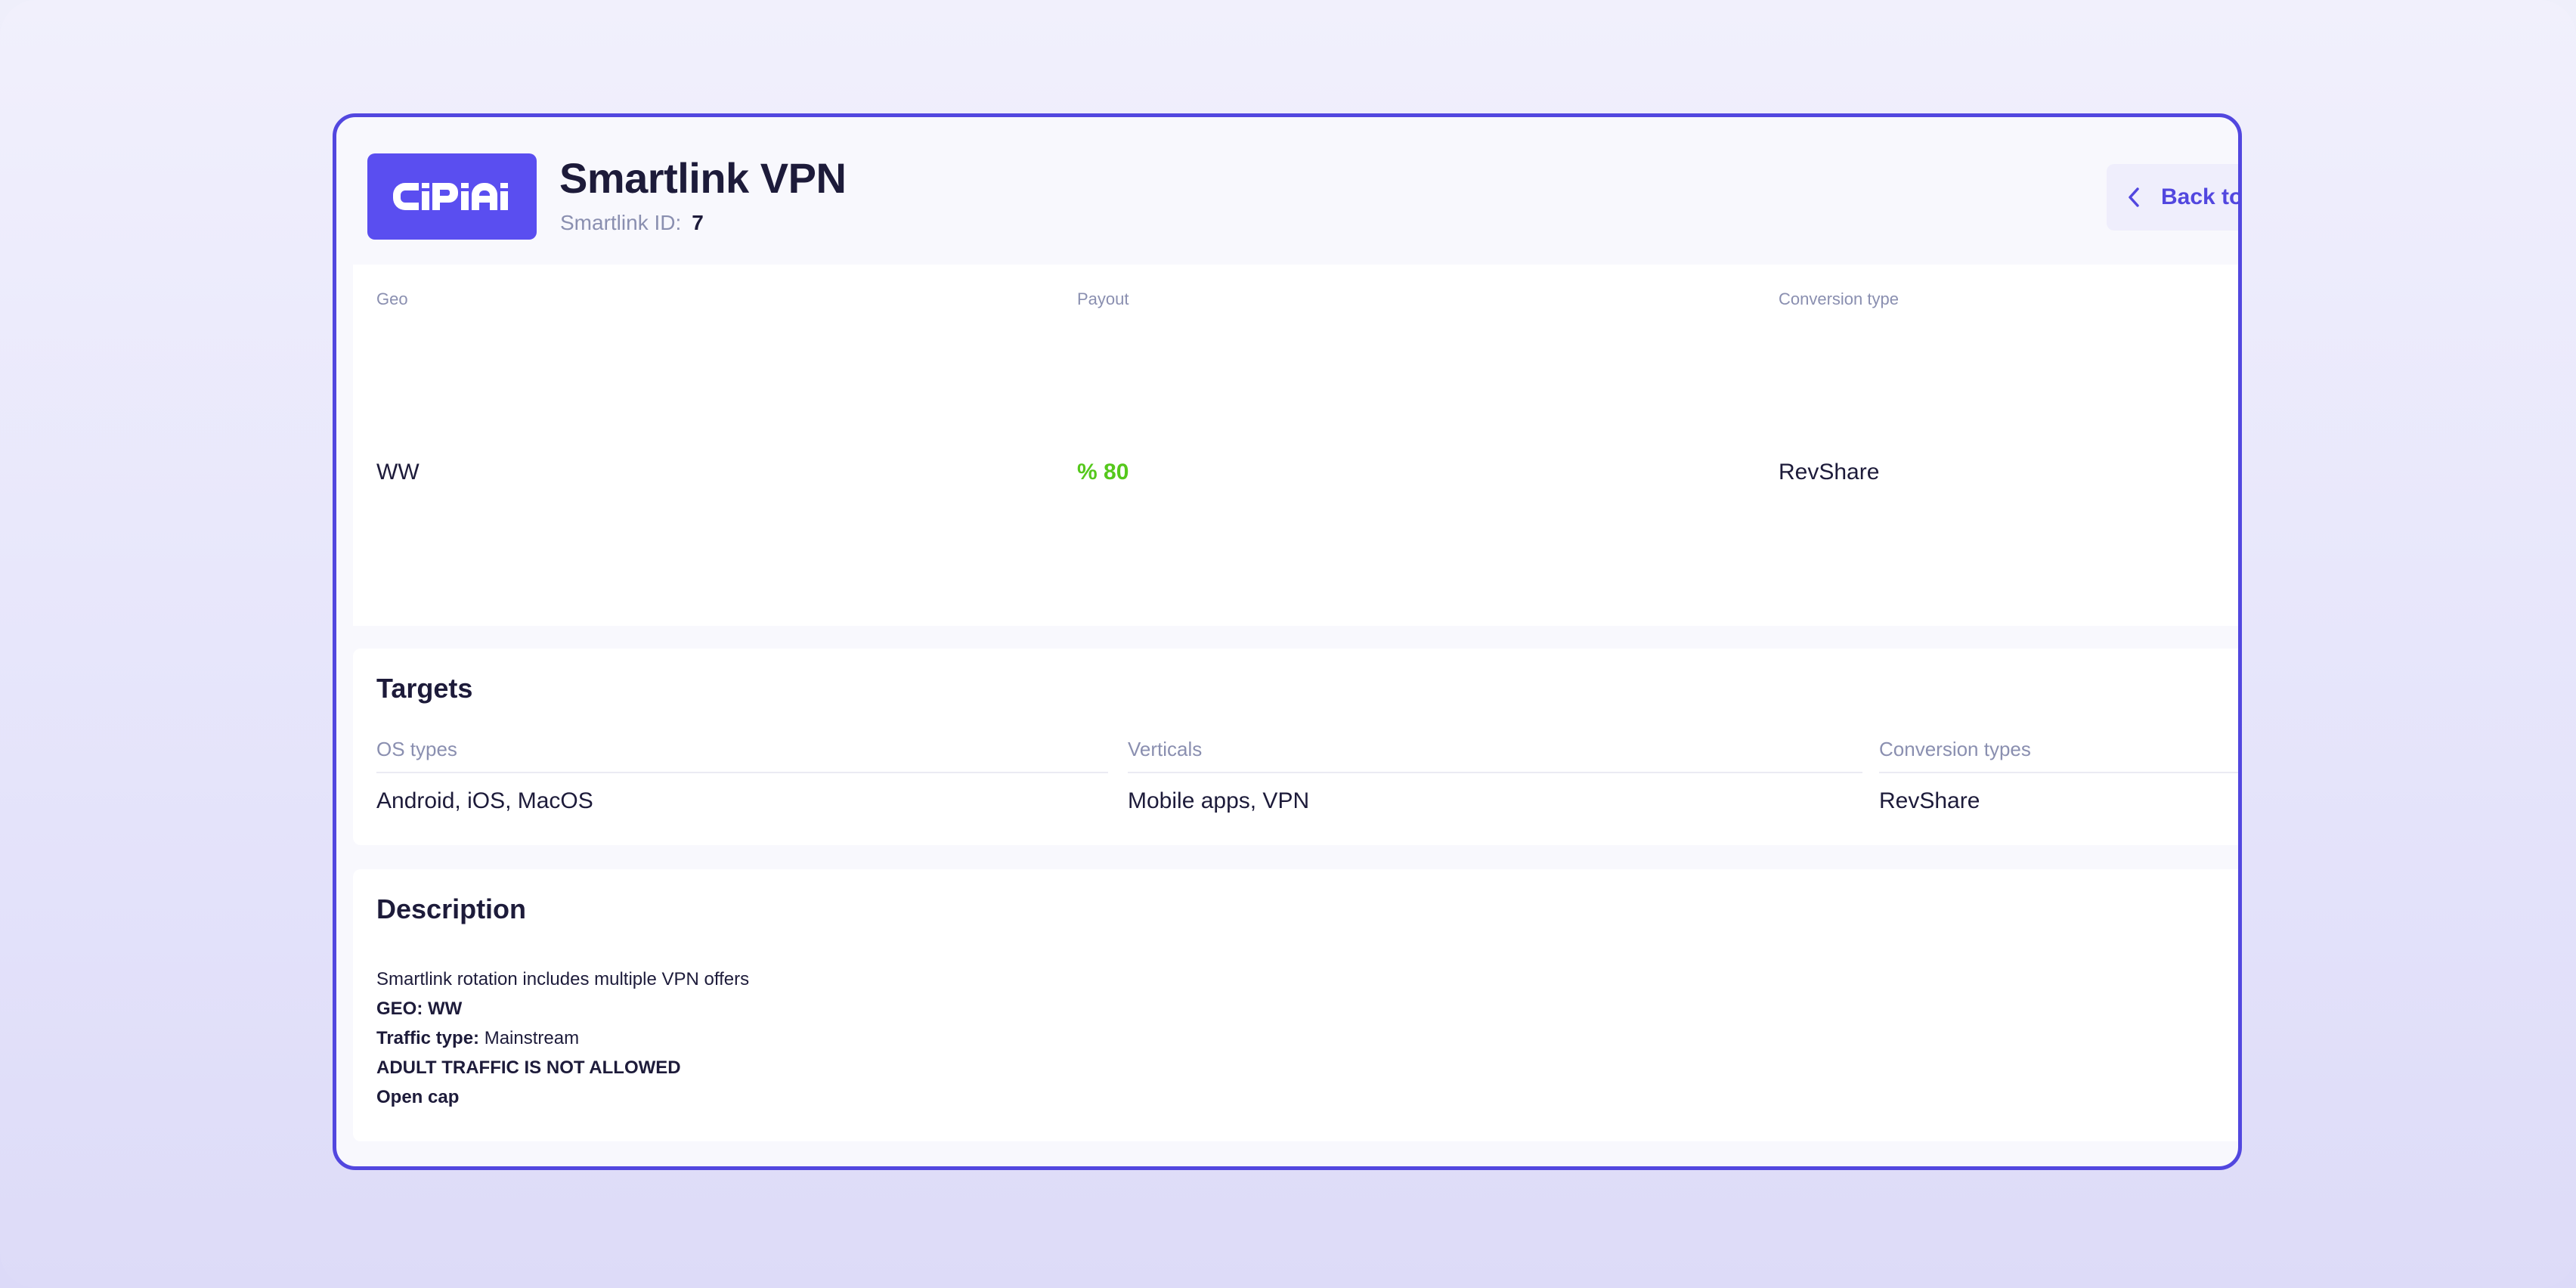 The image size is (2576, 1288). What do you see at coordinates (398, 472) in the screenshot?
I see `geo-value: WW` at bounding box center [398, 472].